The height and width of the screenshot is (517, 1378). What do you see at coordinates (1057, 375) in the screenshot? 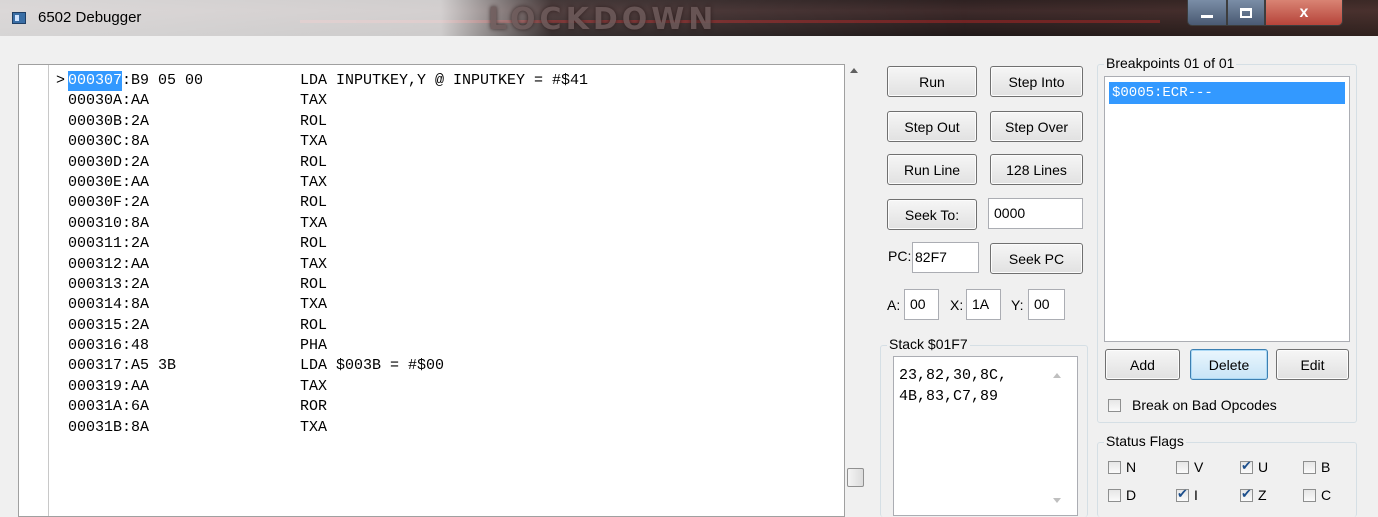
I see `stack-scroll-up-icon` at bounding box center [1057, 375].